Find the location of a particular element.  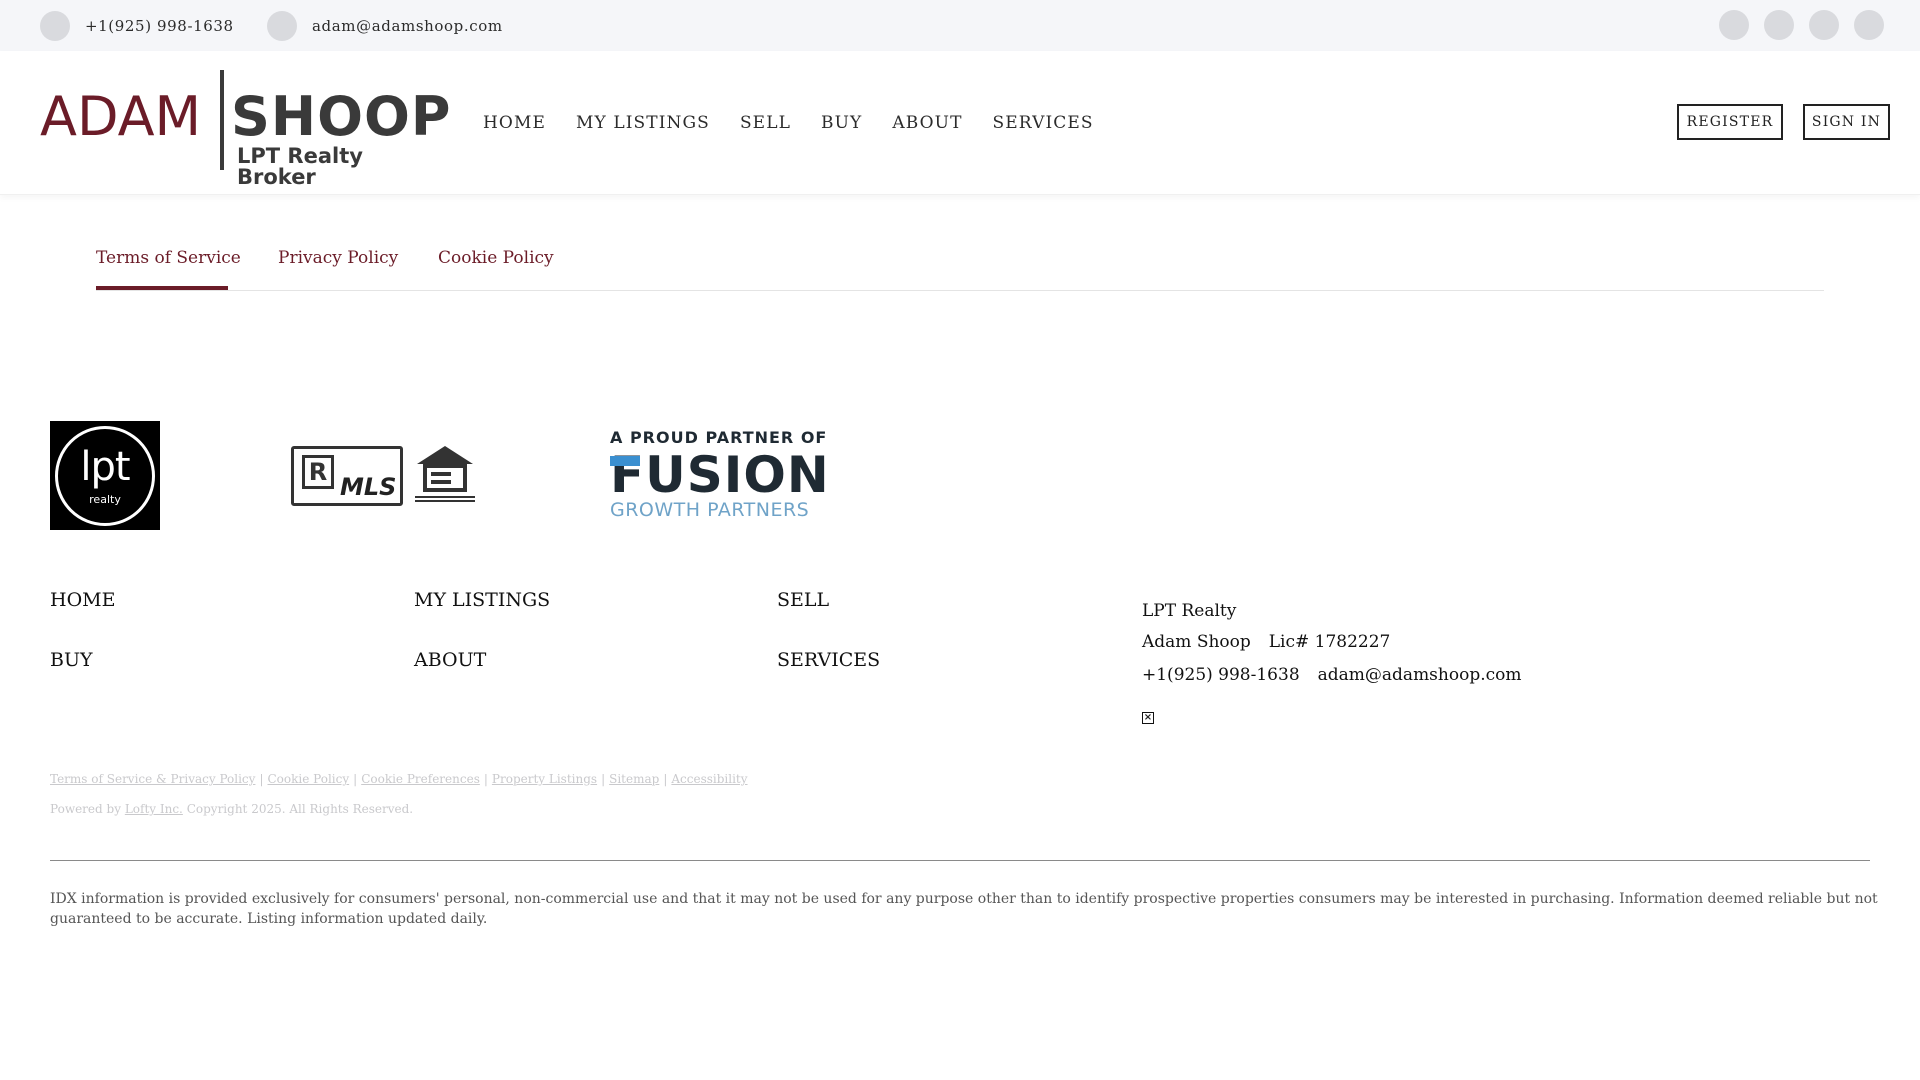

footer-license: Lic# 1782227 is located at coordinates (1329, 642).